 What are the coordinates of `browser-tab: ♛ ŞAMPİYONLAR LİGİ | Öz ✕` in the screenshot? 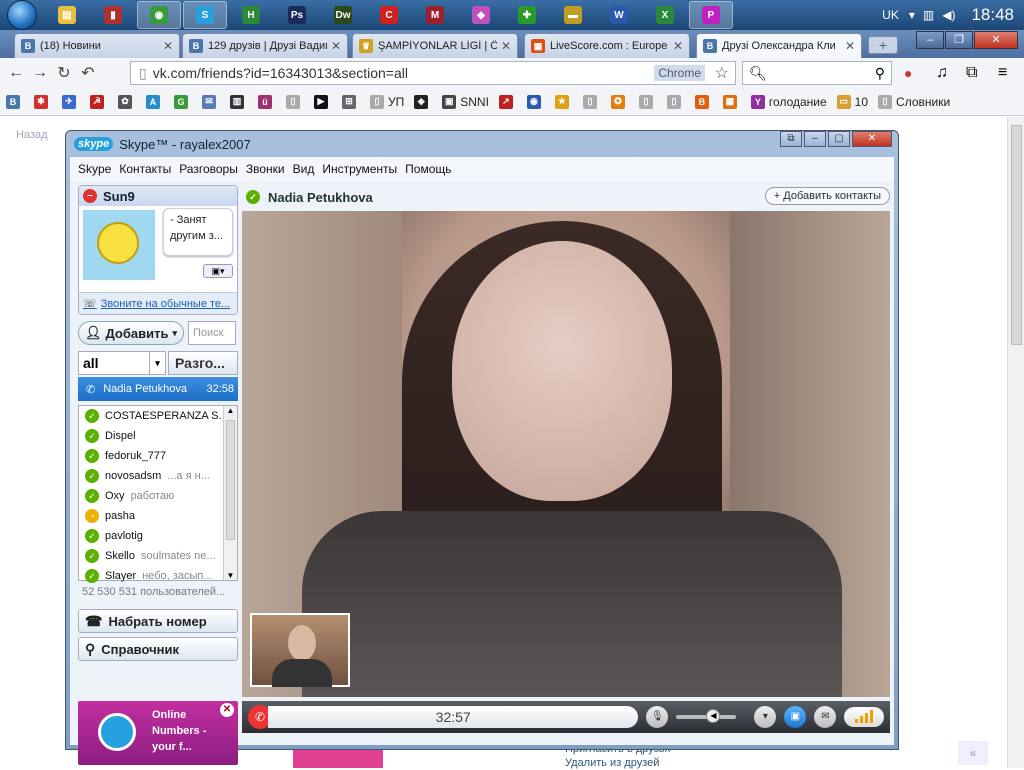 It's located at (435, 45).